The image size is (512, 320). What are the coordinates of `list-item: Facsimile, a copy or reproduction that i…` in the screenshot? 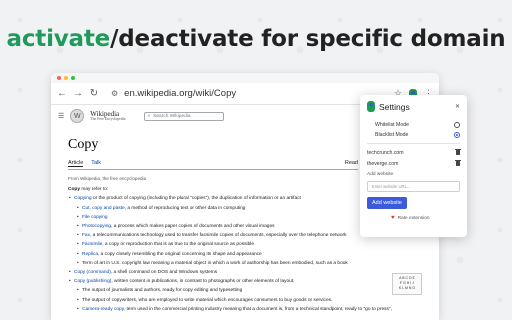 It's located at (252, 244).